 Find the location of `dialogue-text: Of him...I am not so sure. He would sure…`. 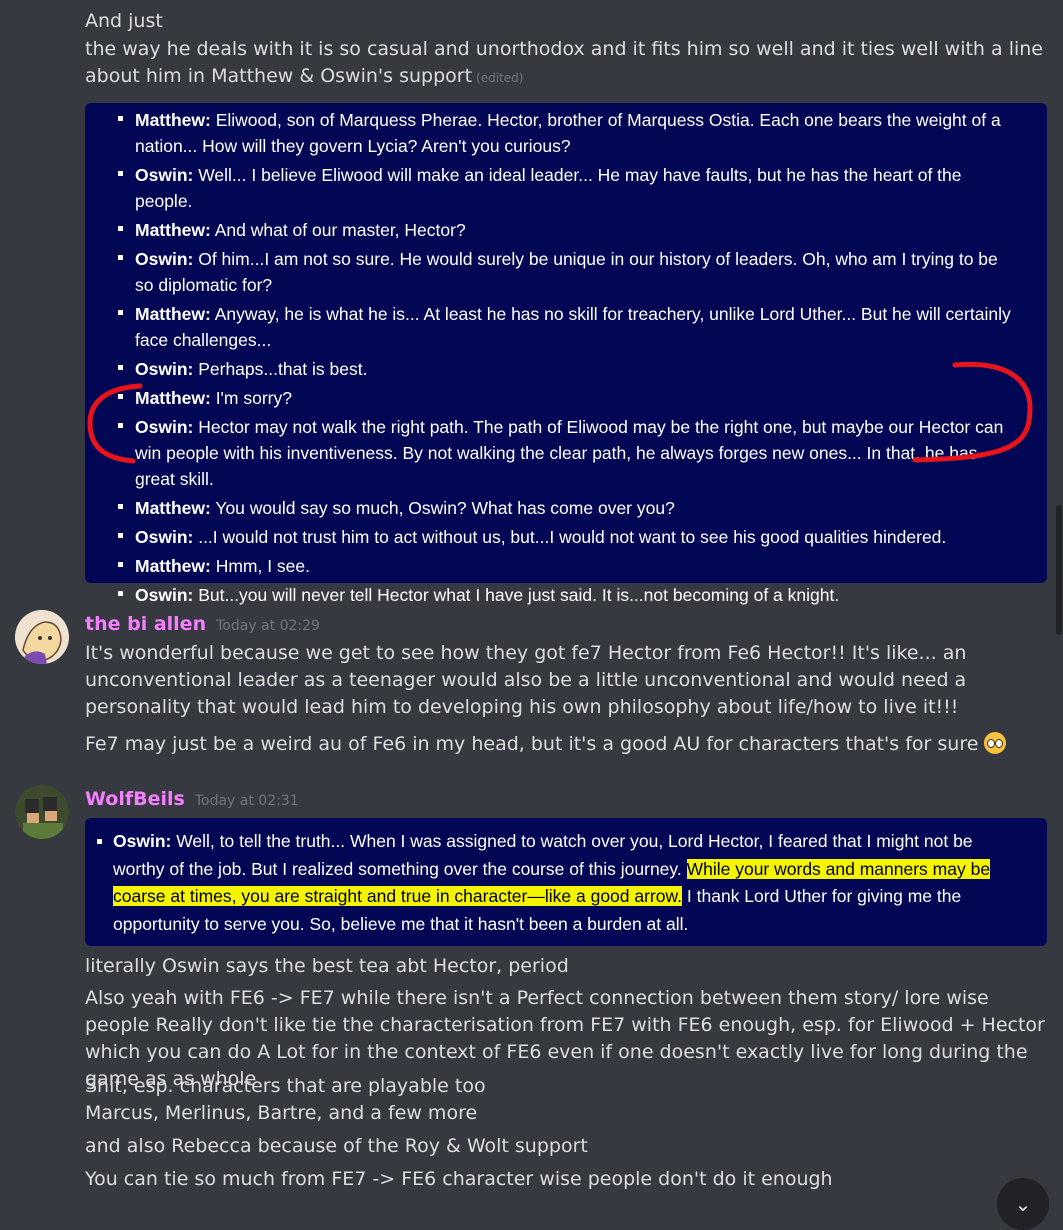

dialogue-text: Of him...I am not so sure. He would sure… is located at coordinates (566, 271).